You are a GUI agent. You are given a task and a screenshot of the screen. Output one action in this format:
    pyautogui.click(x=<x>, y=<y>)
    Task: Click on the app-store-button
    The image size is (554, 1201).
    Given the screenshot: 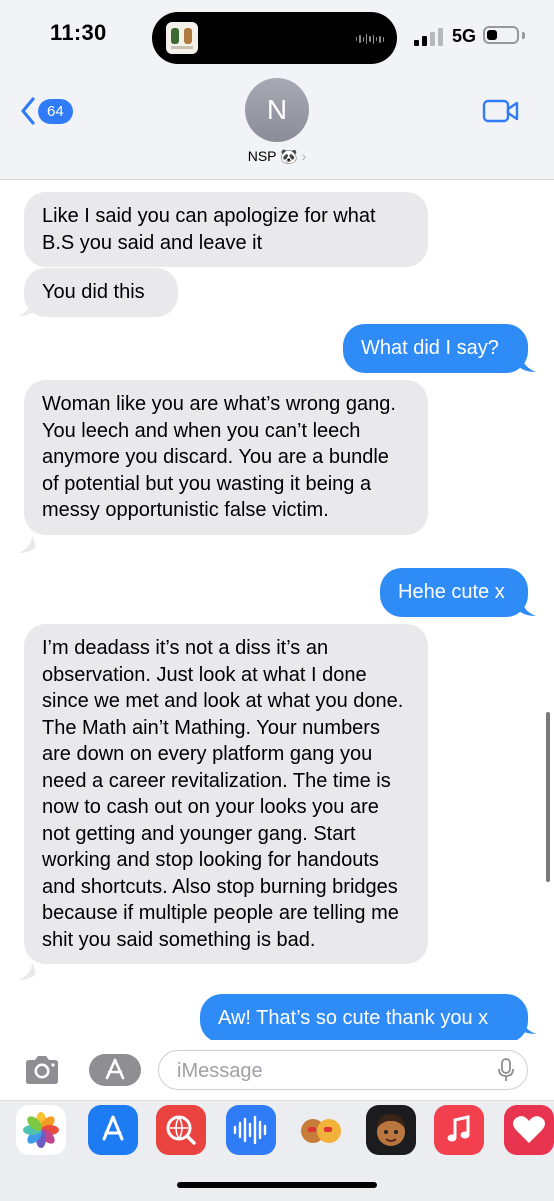 What is the action you would take?
    pyautogui.click(x=115, y=1070)
    